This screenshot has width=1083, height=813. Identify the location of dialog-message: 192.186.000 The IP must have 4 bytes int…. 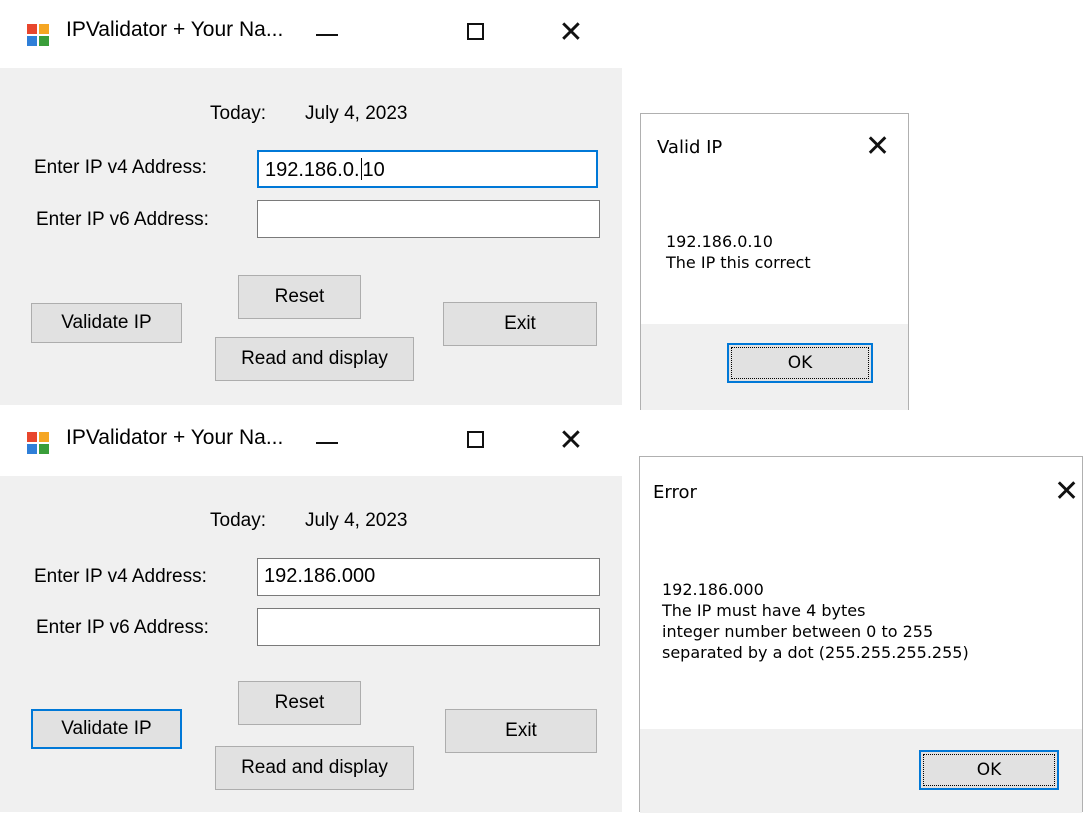
(815, 621).